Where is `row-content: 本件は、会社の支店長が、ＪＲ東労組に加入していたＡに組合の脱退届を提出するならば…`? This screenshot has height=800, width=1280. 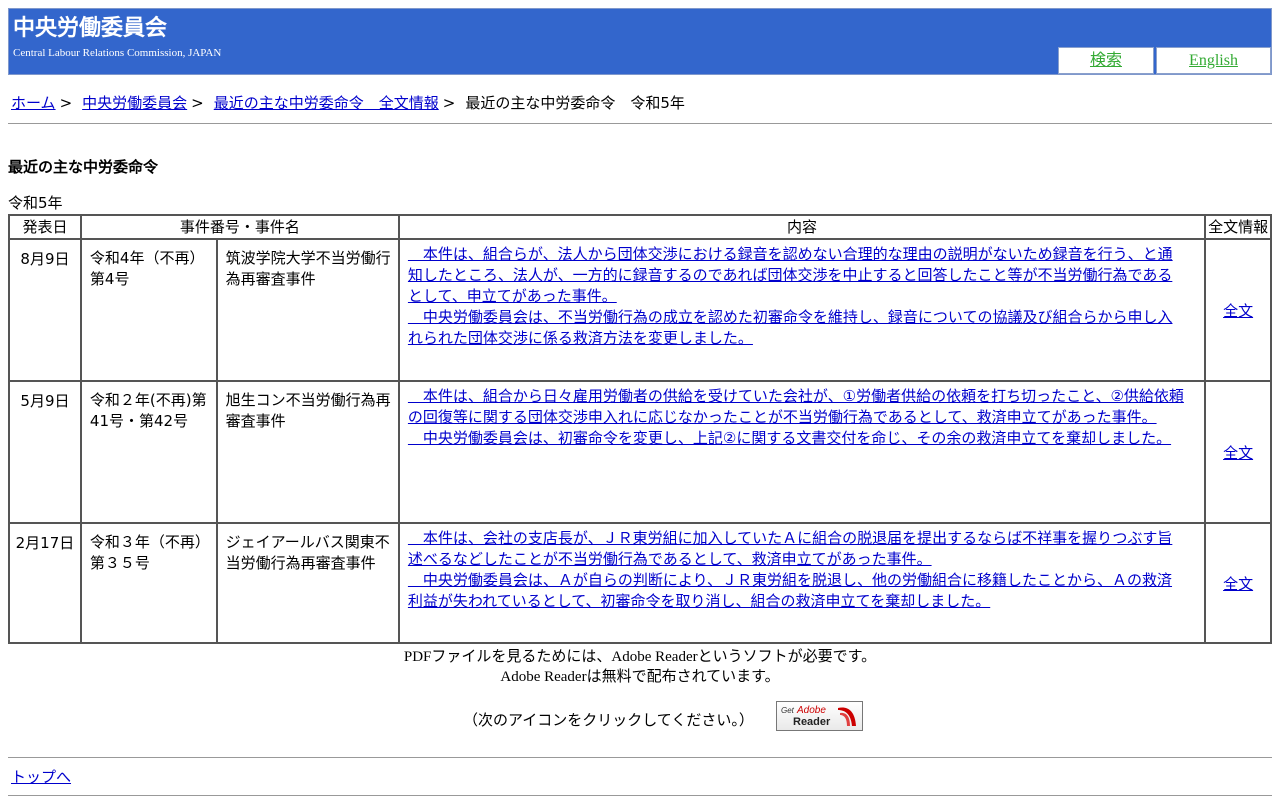 row-content: 本件は、会社の支店長が、ＪＲ東労組に加入していたＡに組合の脱退届を提出するならば… is located at coordinates (802, 583).